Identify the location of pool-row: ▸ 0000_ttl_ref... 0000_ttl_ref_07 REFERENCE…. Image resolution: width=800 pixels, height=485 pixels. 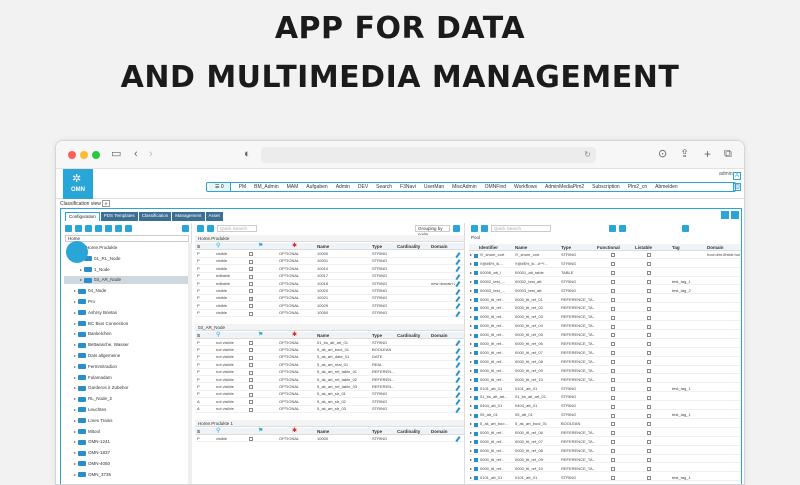
(605, 442).